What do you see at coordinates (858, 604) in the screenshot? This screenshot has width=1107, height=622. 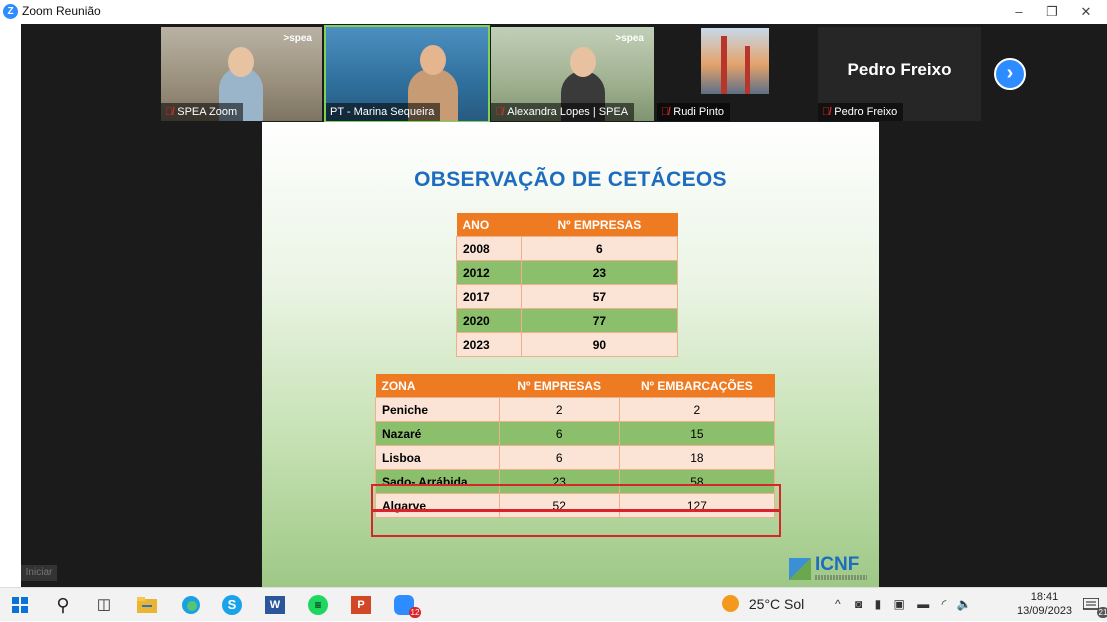 I see `meet-now-icon: ◙` at bounding box center [858, 604].